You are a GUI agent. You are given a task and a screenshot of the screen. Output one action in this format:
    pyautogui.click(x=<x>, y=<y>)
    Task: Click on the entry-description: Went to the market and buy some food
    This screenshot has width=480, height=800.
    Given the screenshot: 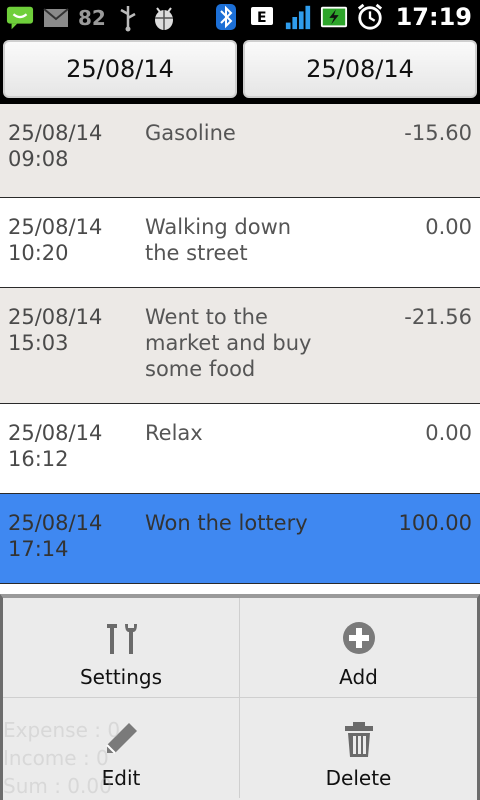 What is the action you would take?
    pyautogui.click(x=228, y=343)
    